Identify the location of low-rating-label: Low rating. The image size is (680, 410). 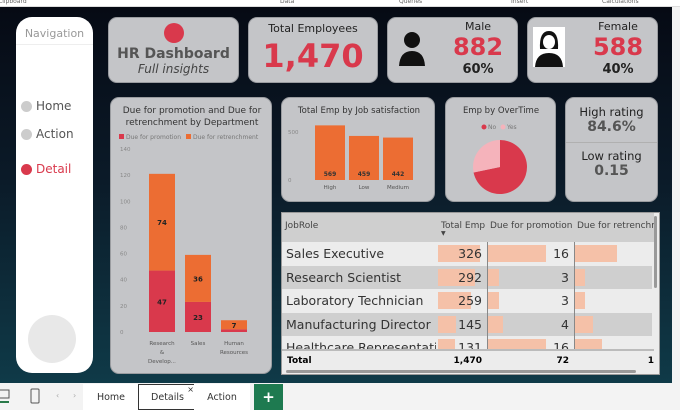
(611, 156).